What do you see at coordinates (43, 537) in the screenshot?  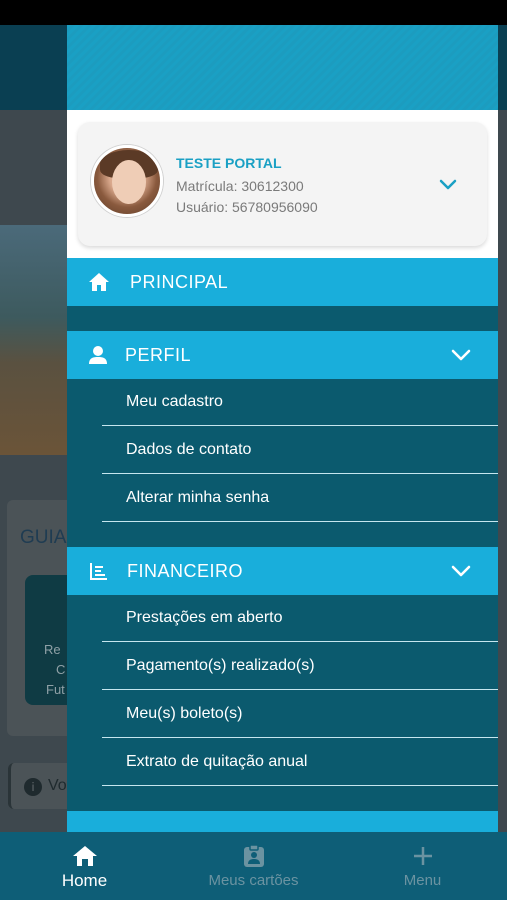 I see `background-card-title: GUIA` at bounding box center [43, 537].